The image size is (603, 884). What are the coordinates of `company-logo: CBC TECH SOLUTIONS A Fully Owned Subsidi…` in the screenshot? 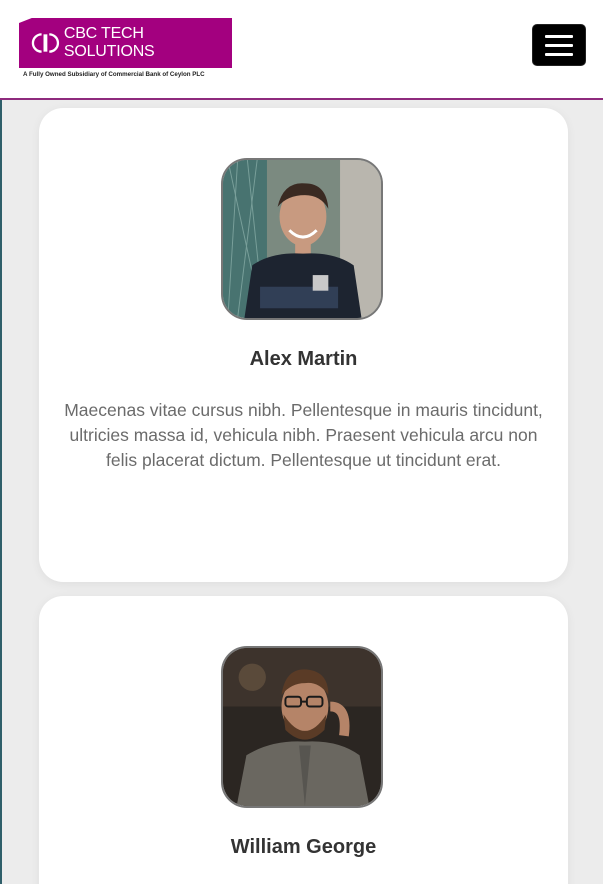 It's located at (126, 50).